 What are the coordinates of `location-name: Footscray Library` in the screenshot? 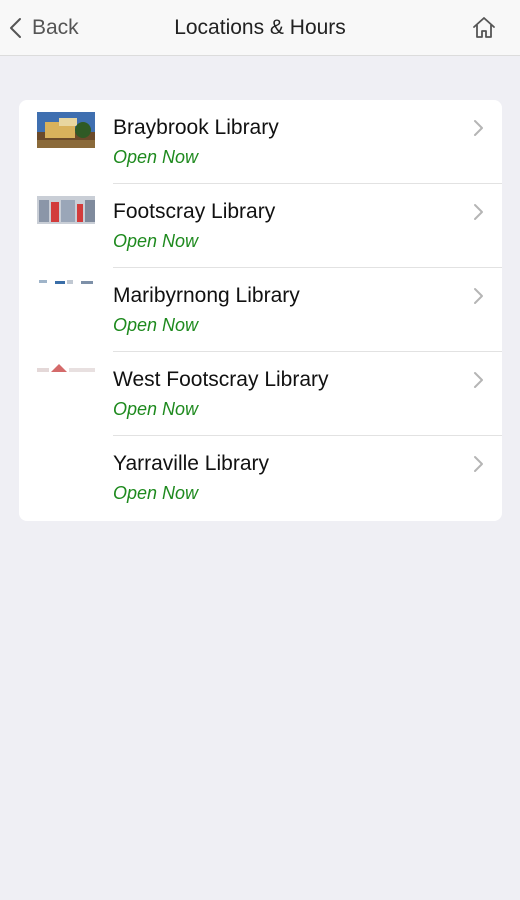 It's located at (194, 211).